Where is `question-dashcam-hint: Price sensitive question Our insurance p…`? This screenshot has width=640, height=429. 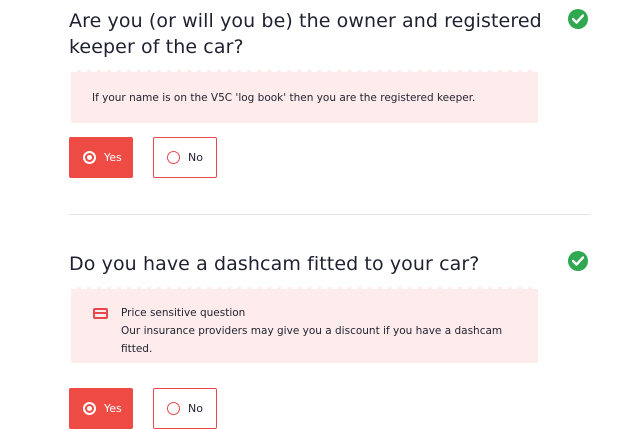
question-dashcam-hint: Price sensitive question Our insurance p… is located at coordinates (304, 325).